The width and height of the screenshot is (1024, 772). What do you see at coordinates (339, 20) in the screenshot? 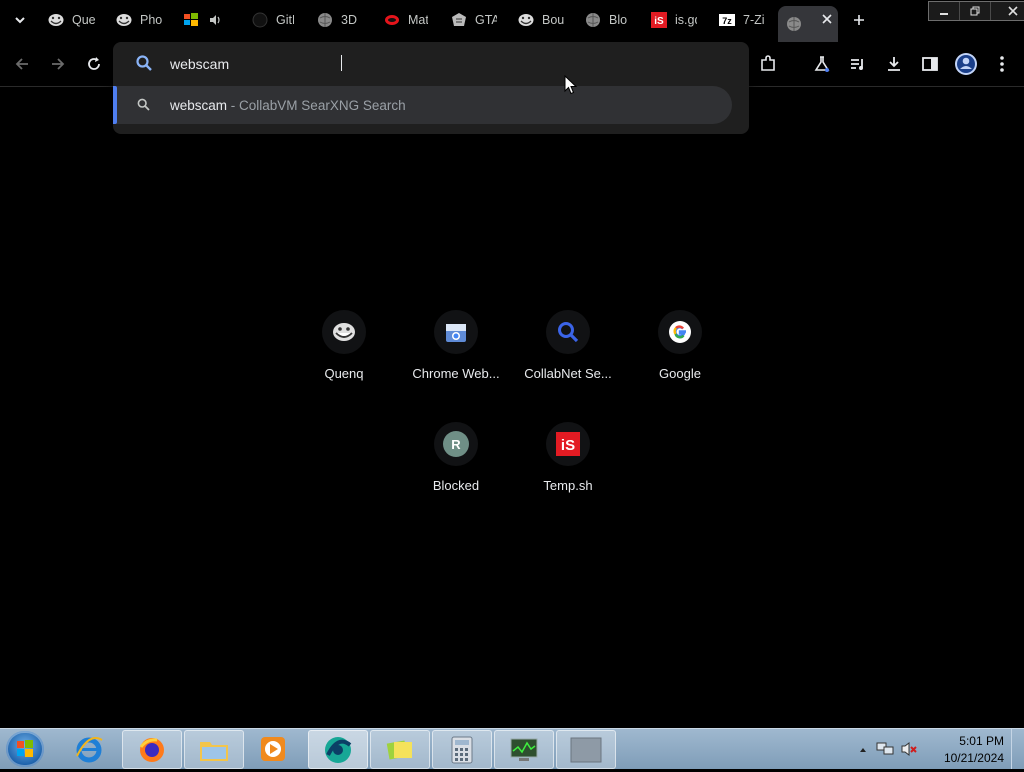
I see `tab-3d: 3D` at bounding box center [339, 20].